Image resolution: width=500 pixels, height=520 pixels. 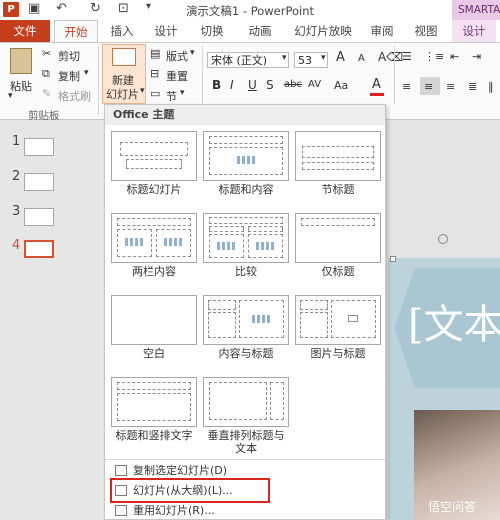 I want to click on layout-label: 标题幻灯片, so click(x=154, y=189).